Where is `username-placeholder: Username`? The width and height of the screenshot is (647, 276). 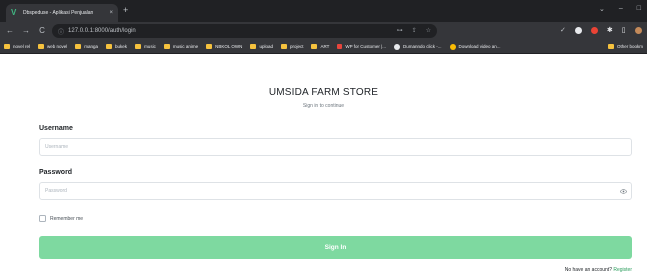
username-placeholder: Username is located at coordinates (57, 147).